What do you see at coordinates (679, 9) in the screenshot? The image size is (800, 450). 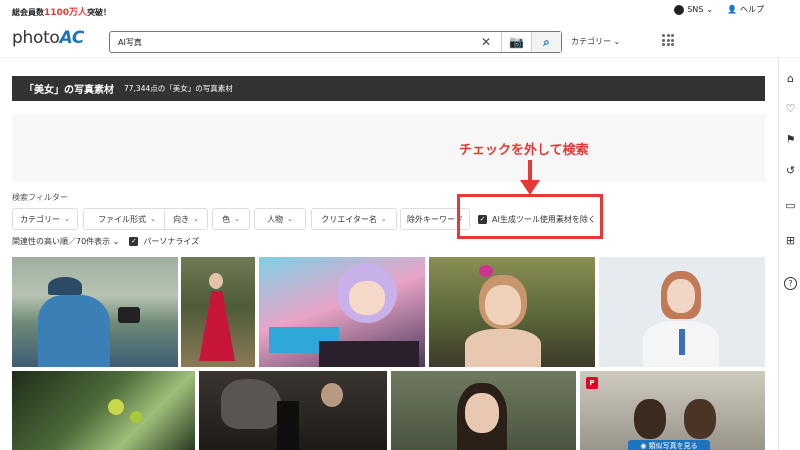 I see `chat-icon` at bounding box center [679, 9].